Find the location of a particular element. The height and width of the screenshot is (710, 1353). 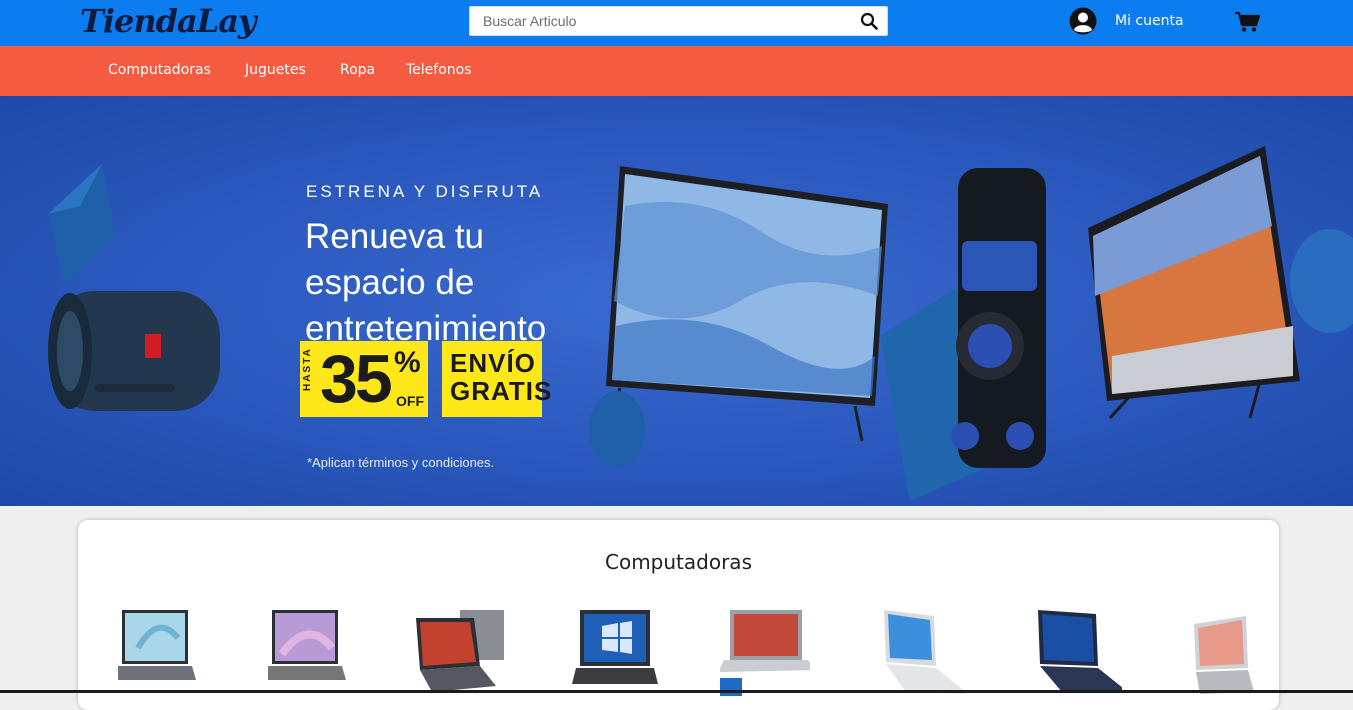

user-avatar-icon is located at coordinates (1083, 21).